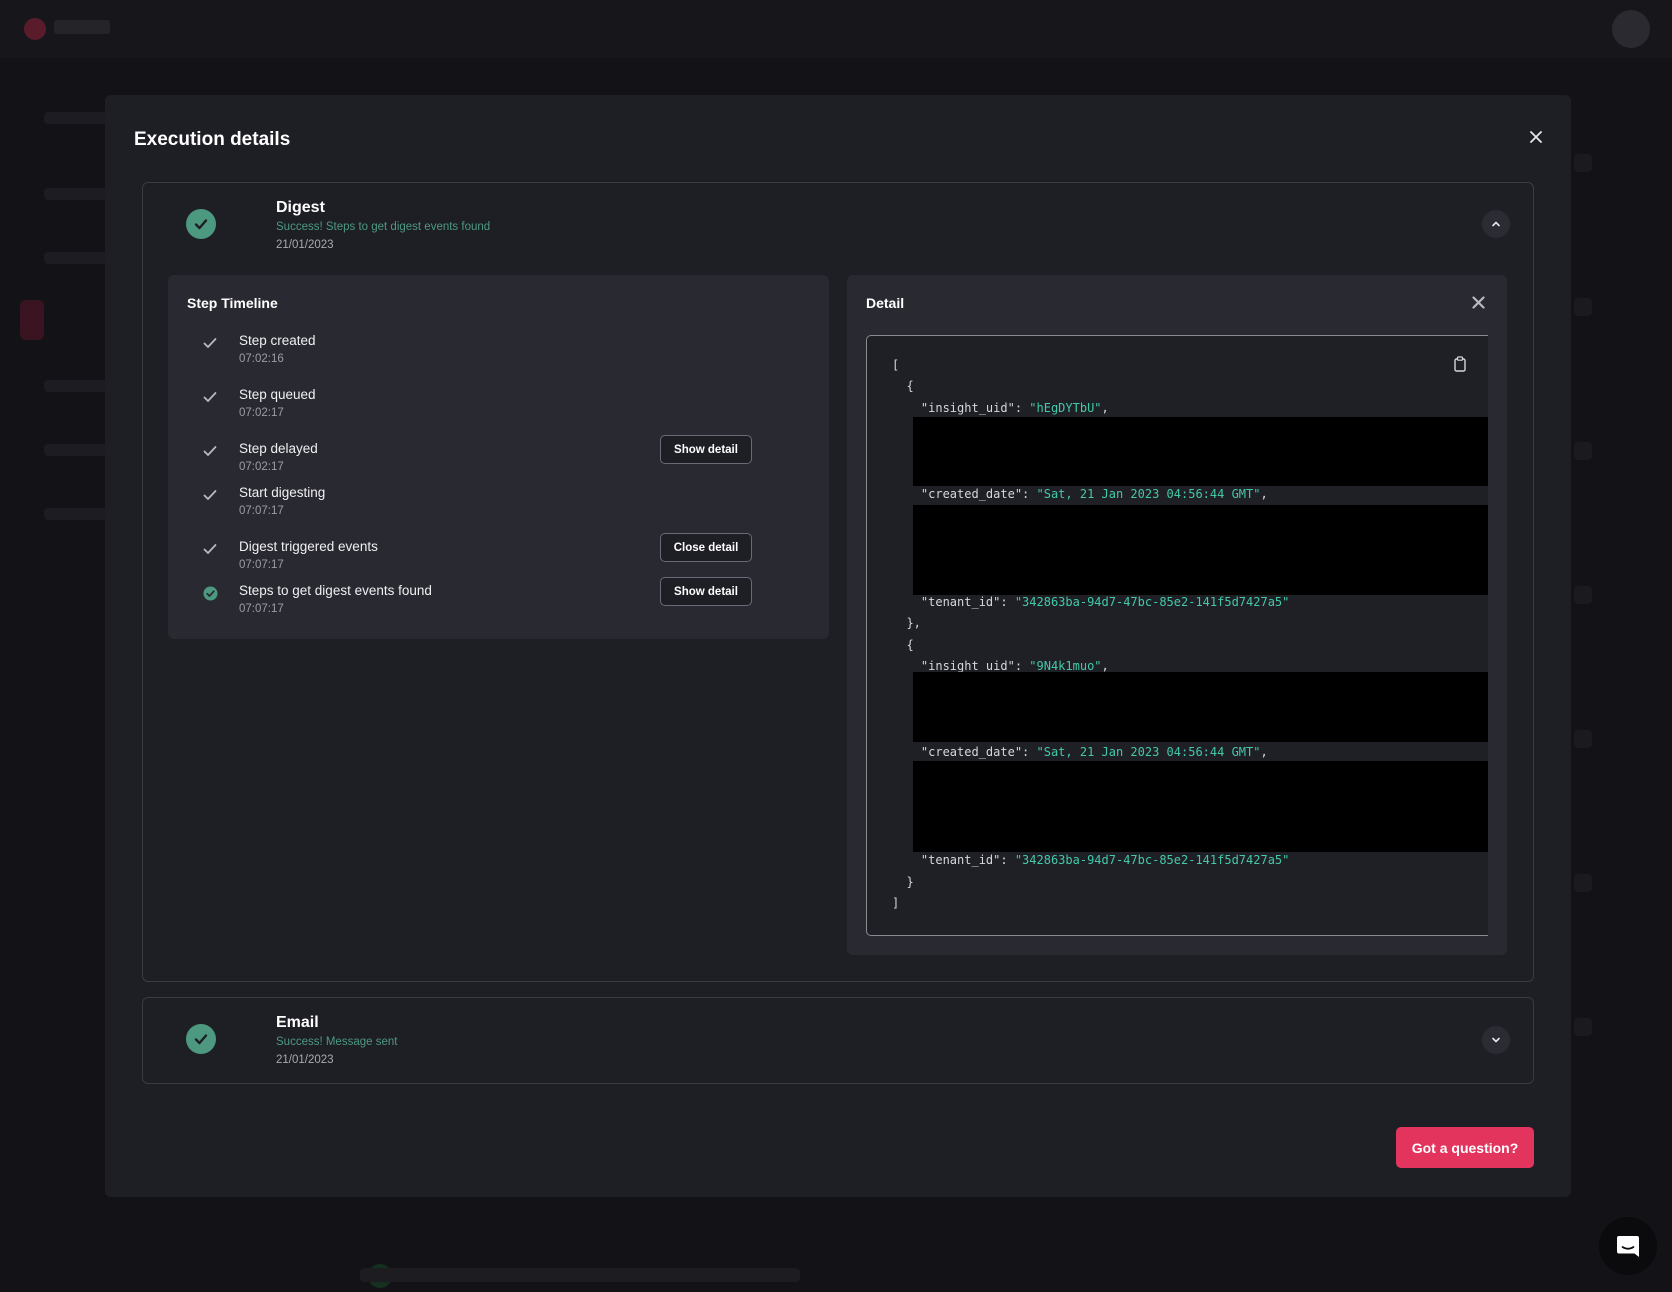 This screenshot has height=1292, width=1672. I want to click on background-topbar, so click(836, 29).